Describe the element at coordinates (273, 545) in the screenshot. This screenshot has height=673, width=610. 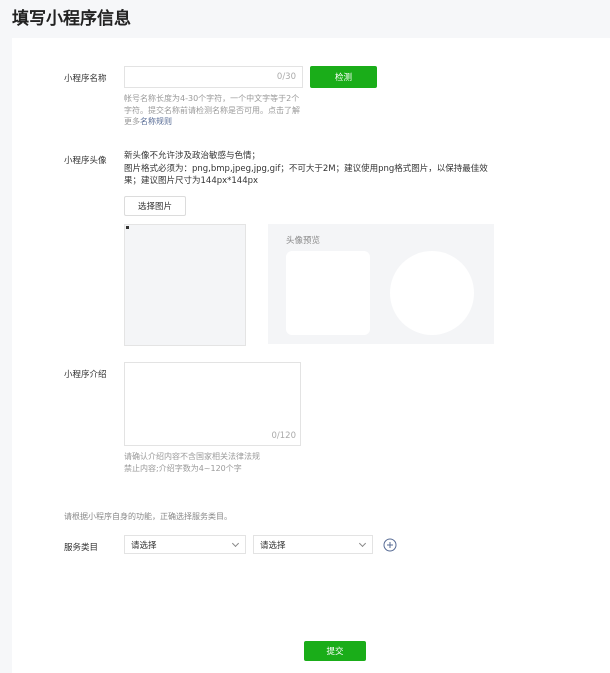
I see `category-select-secondary-value: 请选择` at that location.